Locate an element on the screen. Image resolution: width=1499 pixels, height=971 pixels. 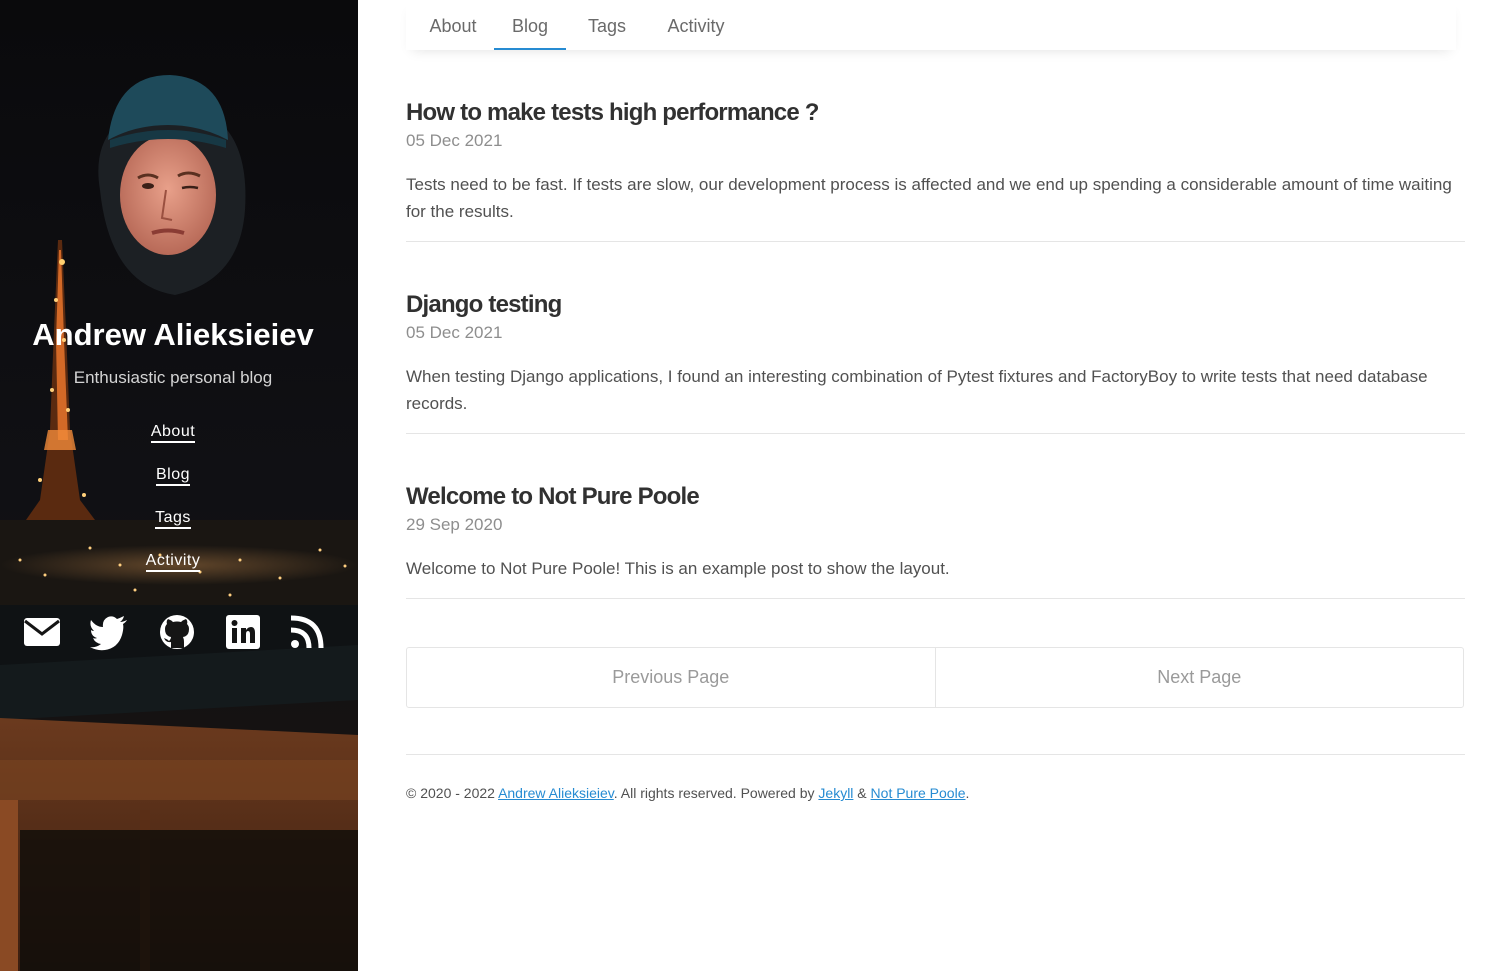
github-icon is located at coordinates (177, 632).